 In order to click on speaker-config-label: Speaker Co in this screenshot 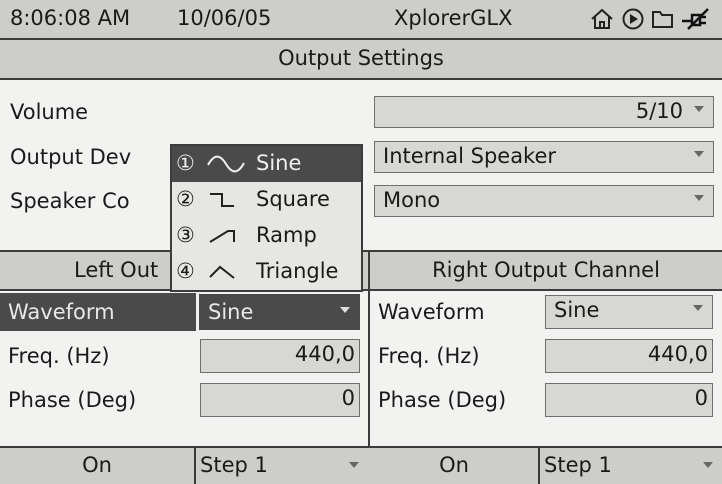, I will do `click(70, 201)`.